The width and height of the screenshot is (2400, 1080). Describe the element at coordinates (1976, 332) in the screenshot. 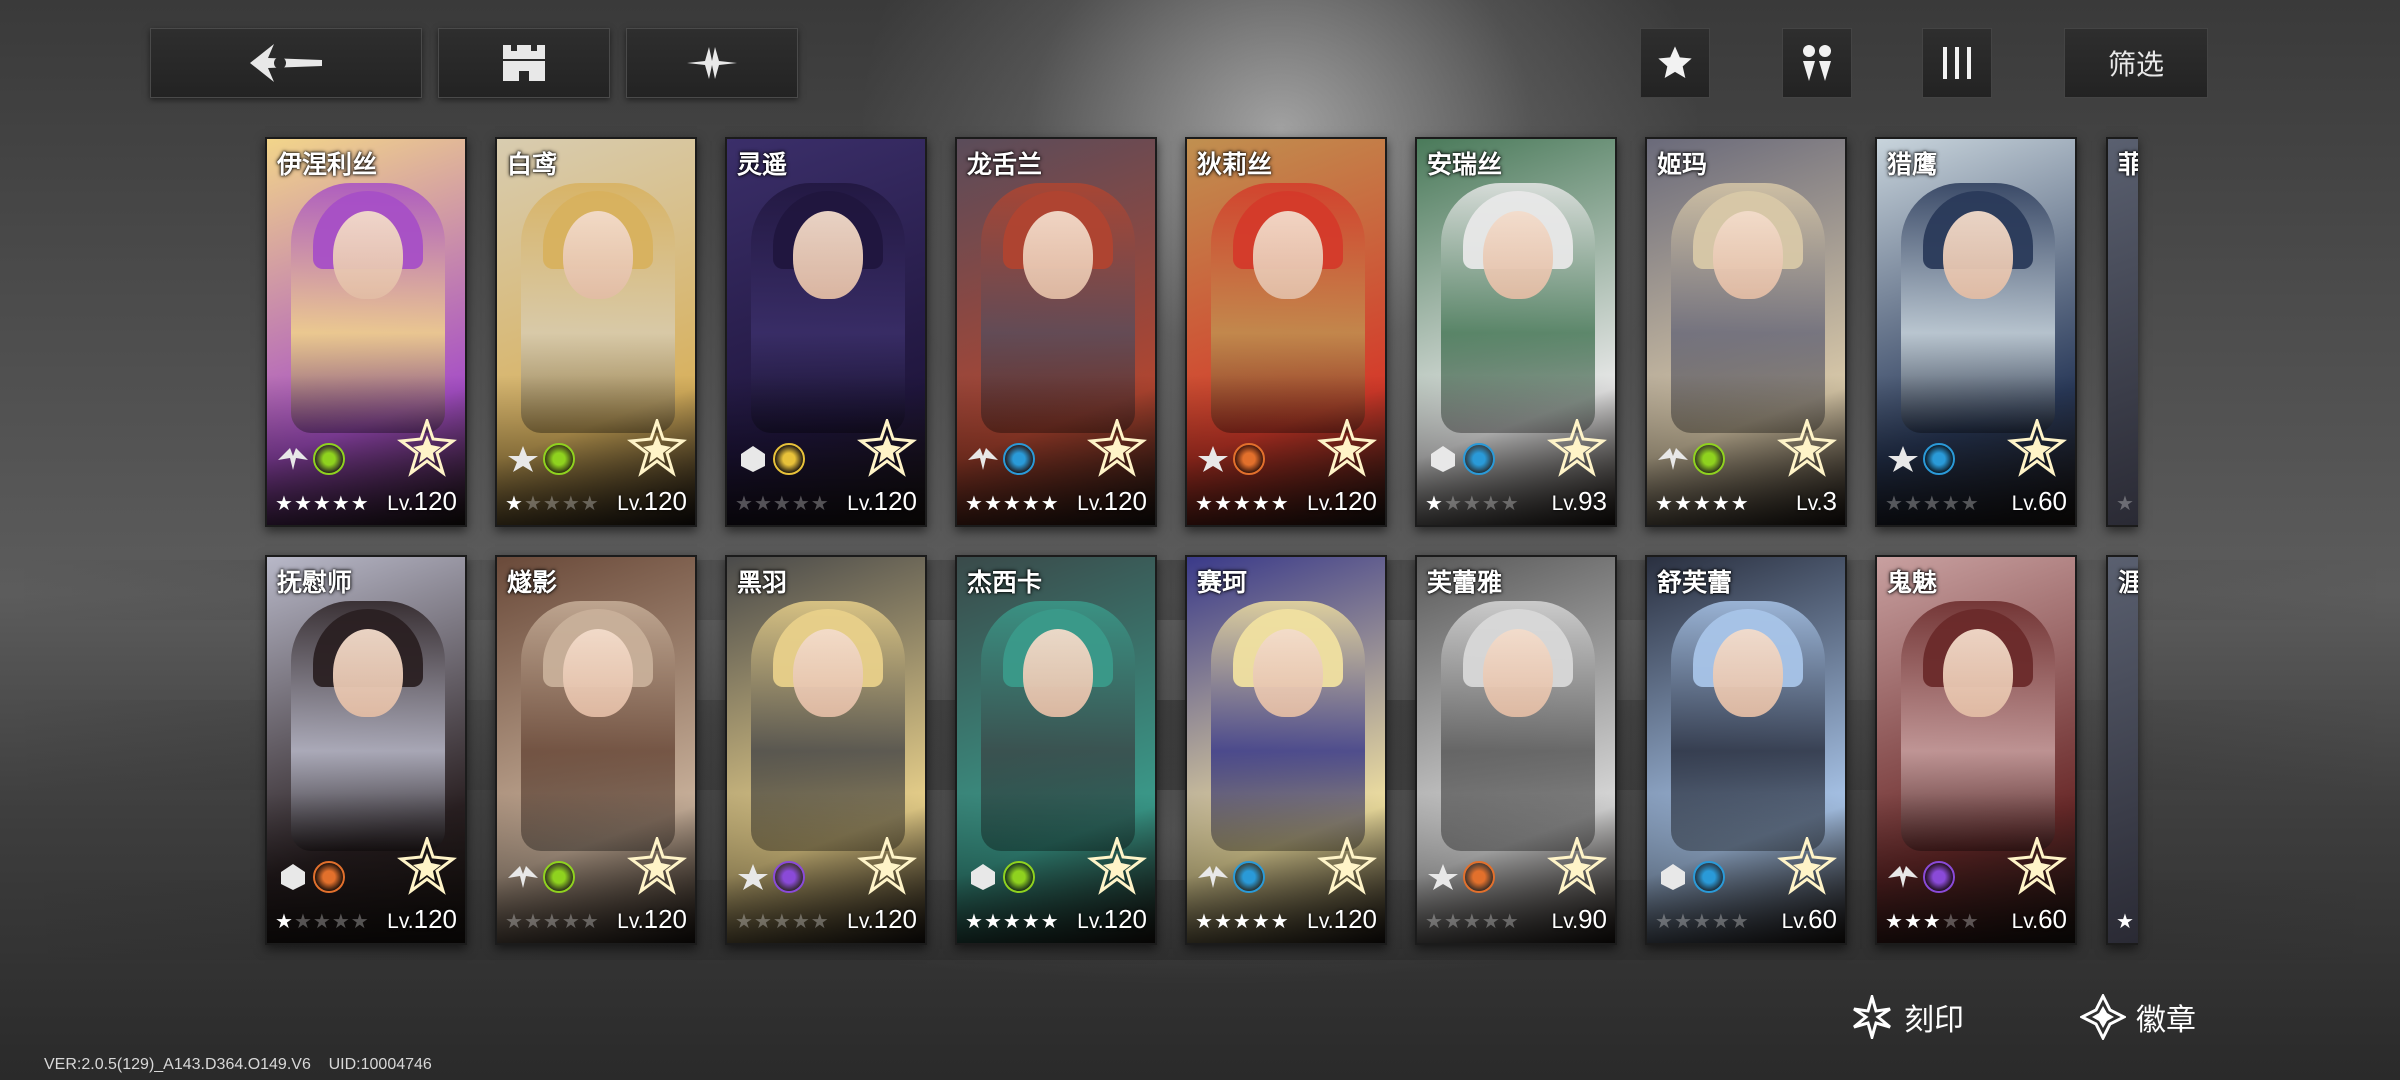

I see `character-card: 猎鹰 ★★★★★ Lv.60` at that location.